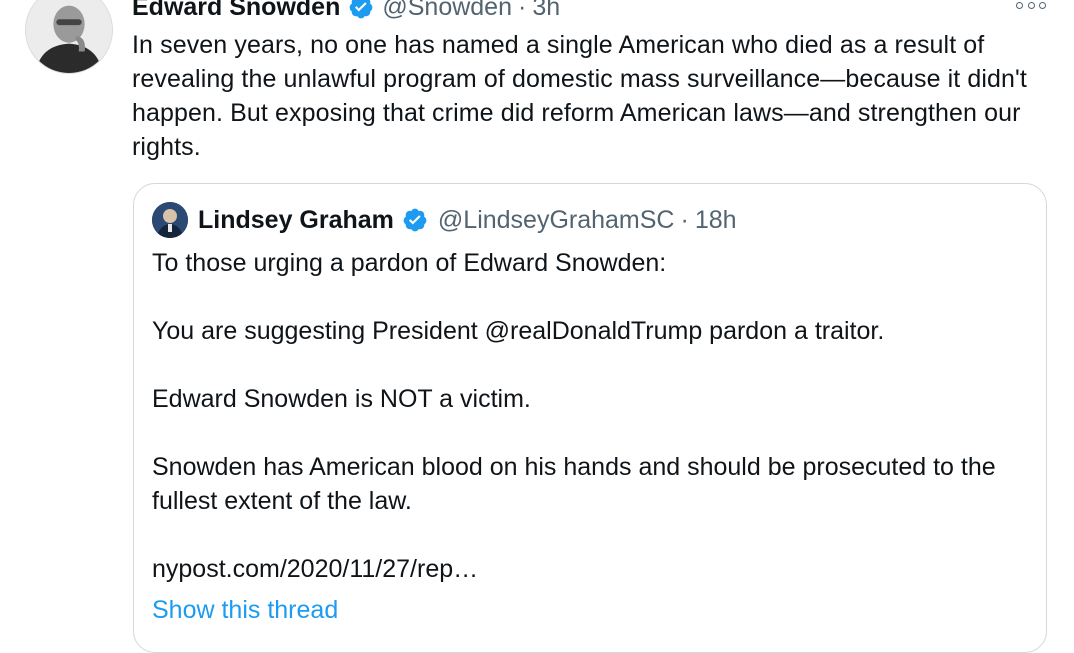  Describe the element at coordinates (546, 11) in the screenshot. I see `tweet-timestamp: 3h` at that location.